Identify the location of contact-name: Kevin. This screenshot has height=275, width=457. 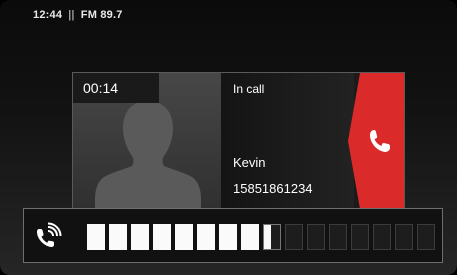
(249, 162).